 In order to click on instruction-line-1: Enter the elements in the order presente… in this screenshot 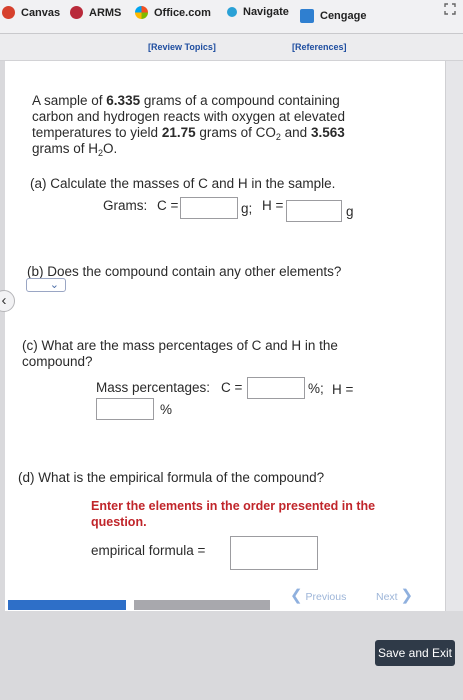, I will do `click(233, 506)`.